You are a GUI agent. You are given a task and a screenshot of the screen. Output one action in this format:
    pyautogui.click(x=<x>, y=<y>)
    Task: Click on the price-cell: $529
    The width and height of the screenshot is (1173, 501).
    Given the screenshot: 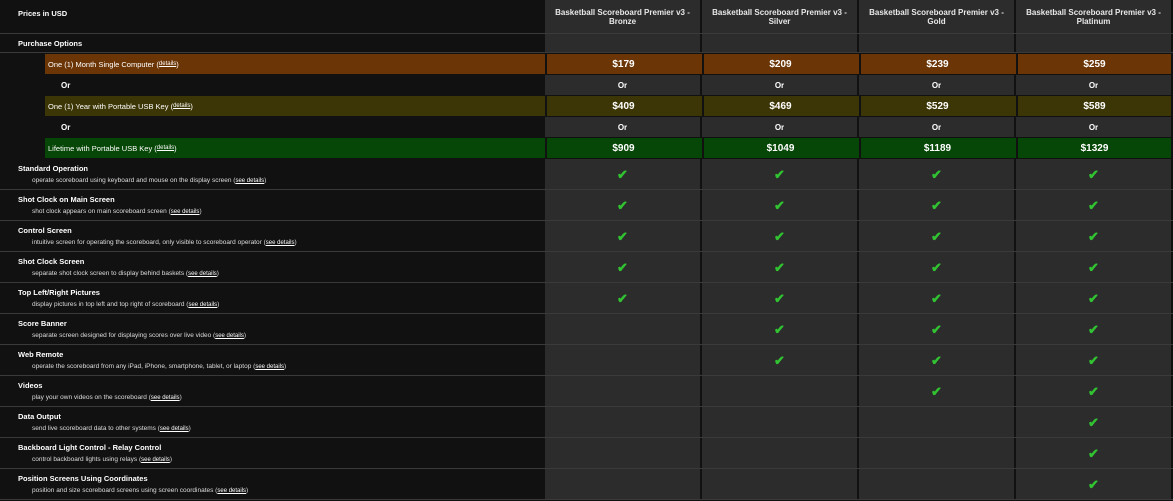 What is the action you would take?
    pyautogui.click(x=936, y=106)
    